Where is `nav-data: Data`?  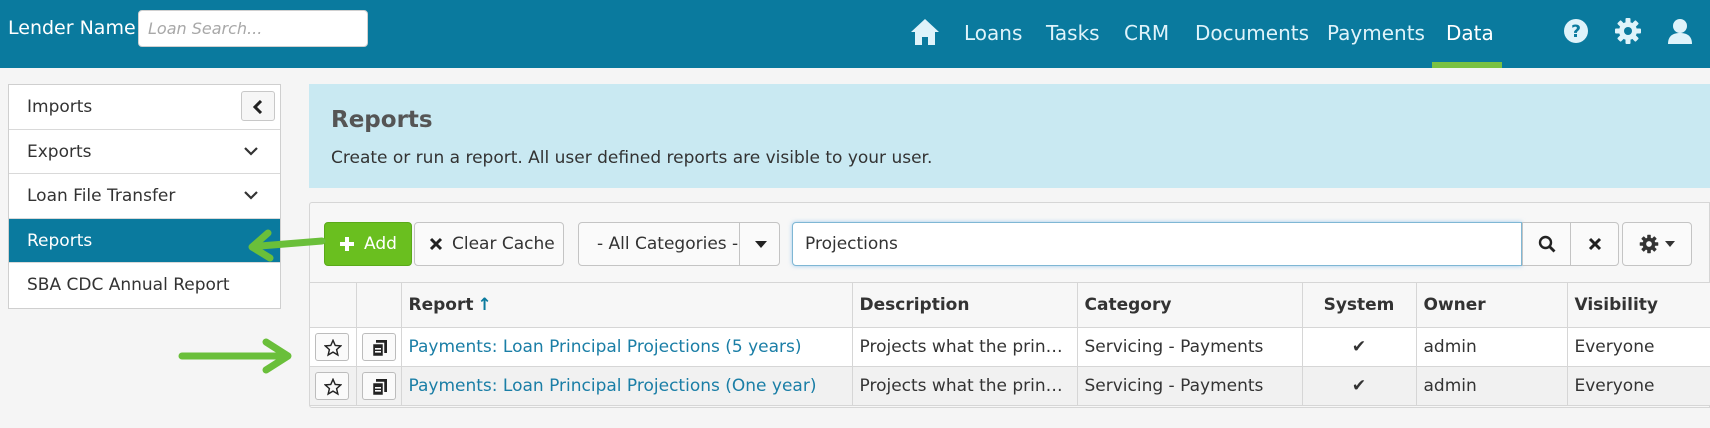
nav-data: Data is located at coordinates (1470, 33).